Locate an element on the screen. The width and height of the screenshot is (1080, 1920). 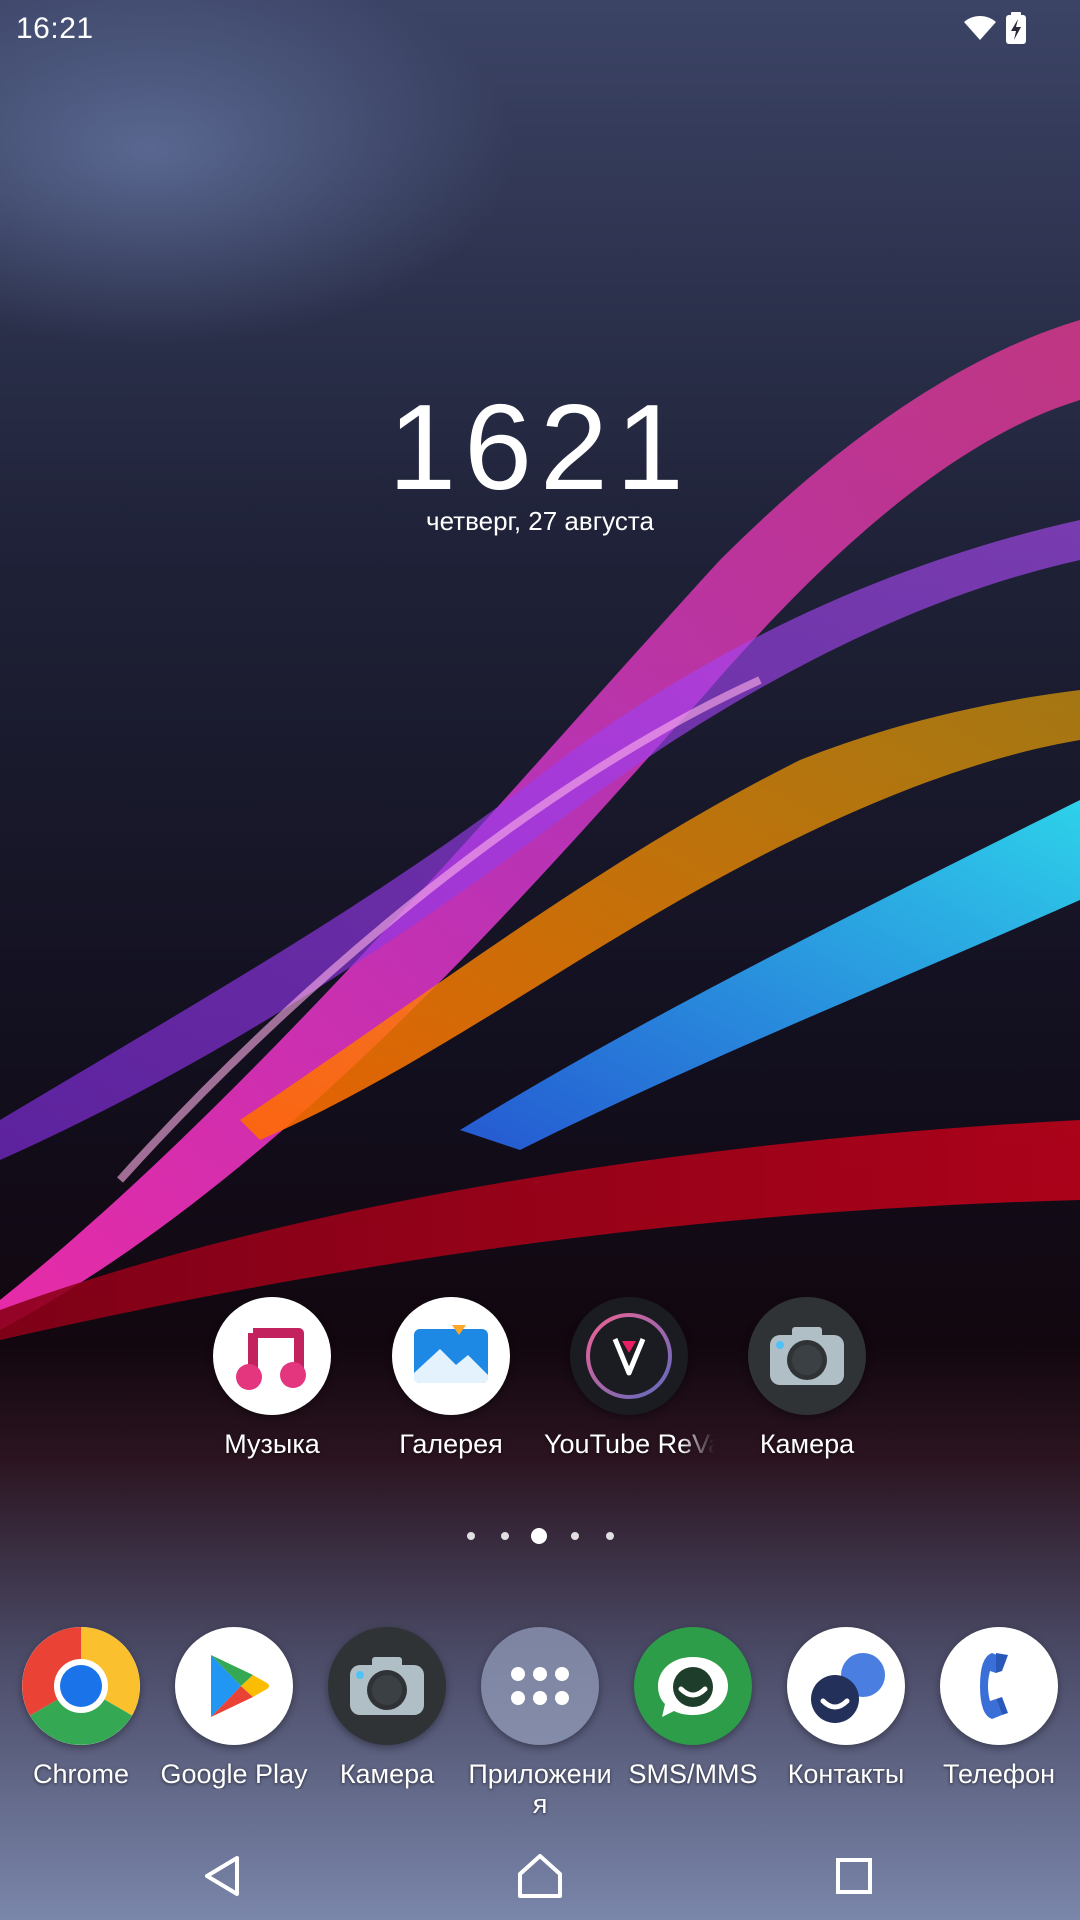
dock-app-sms: SMS/MMS is located at coordinates (693, 1708).